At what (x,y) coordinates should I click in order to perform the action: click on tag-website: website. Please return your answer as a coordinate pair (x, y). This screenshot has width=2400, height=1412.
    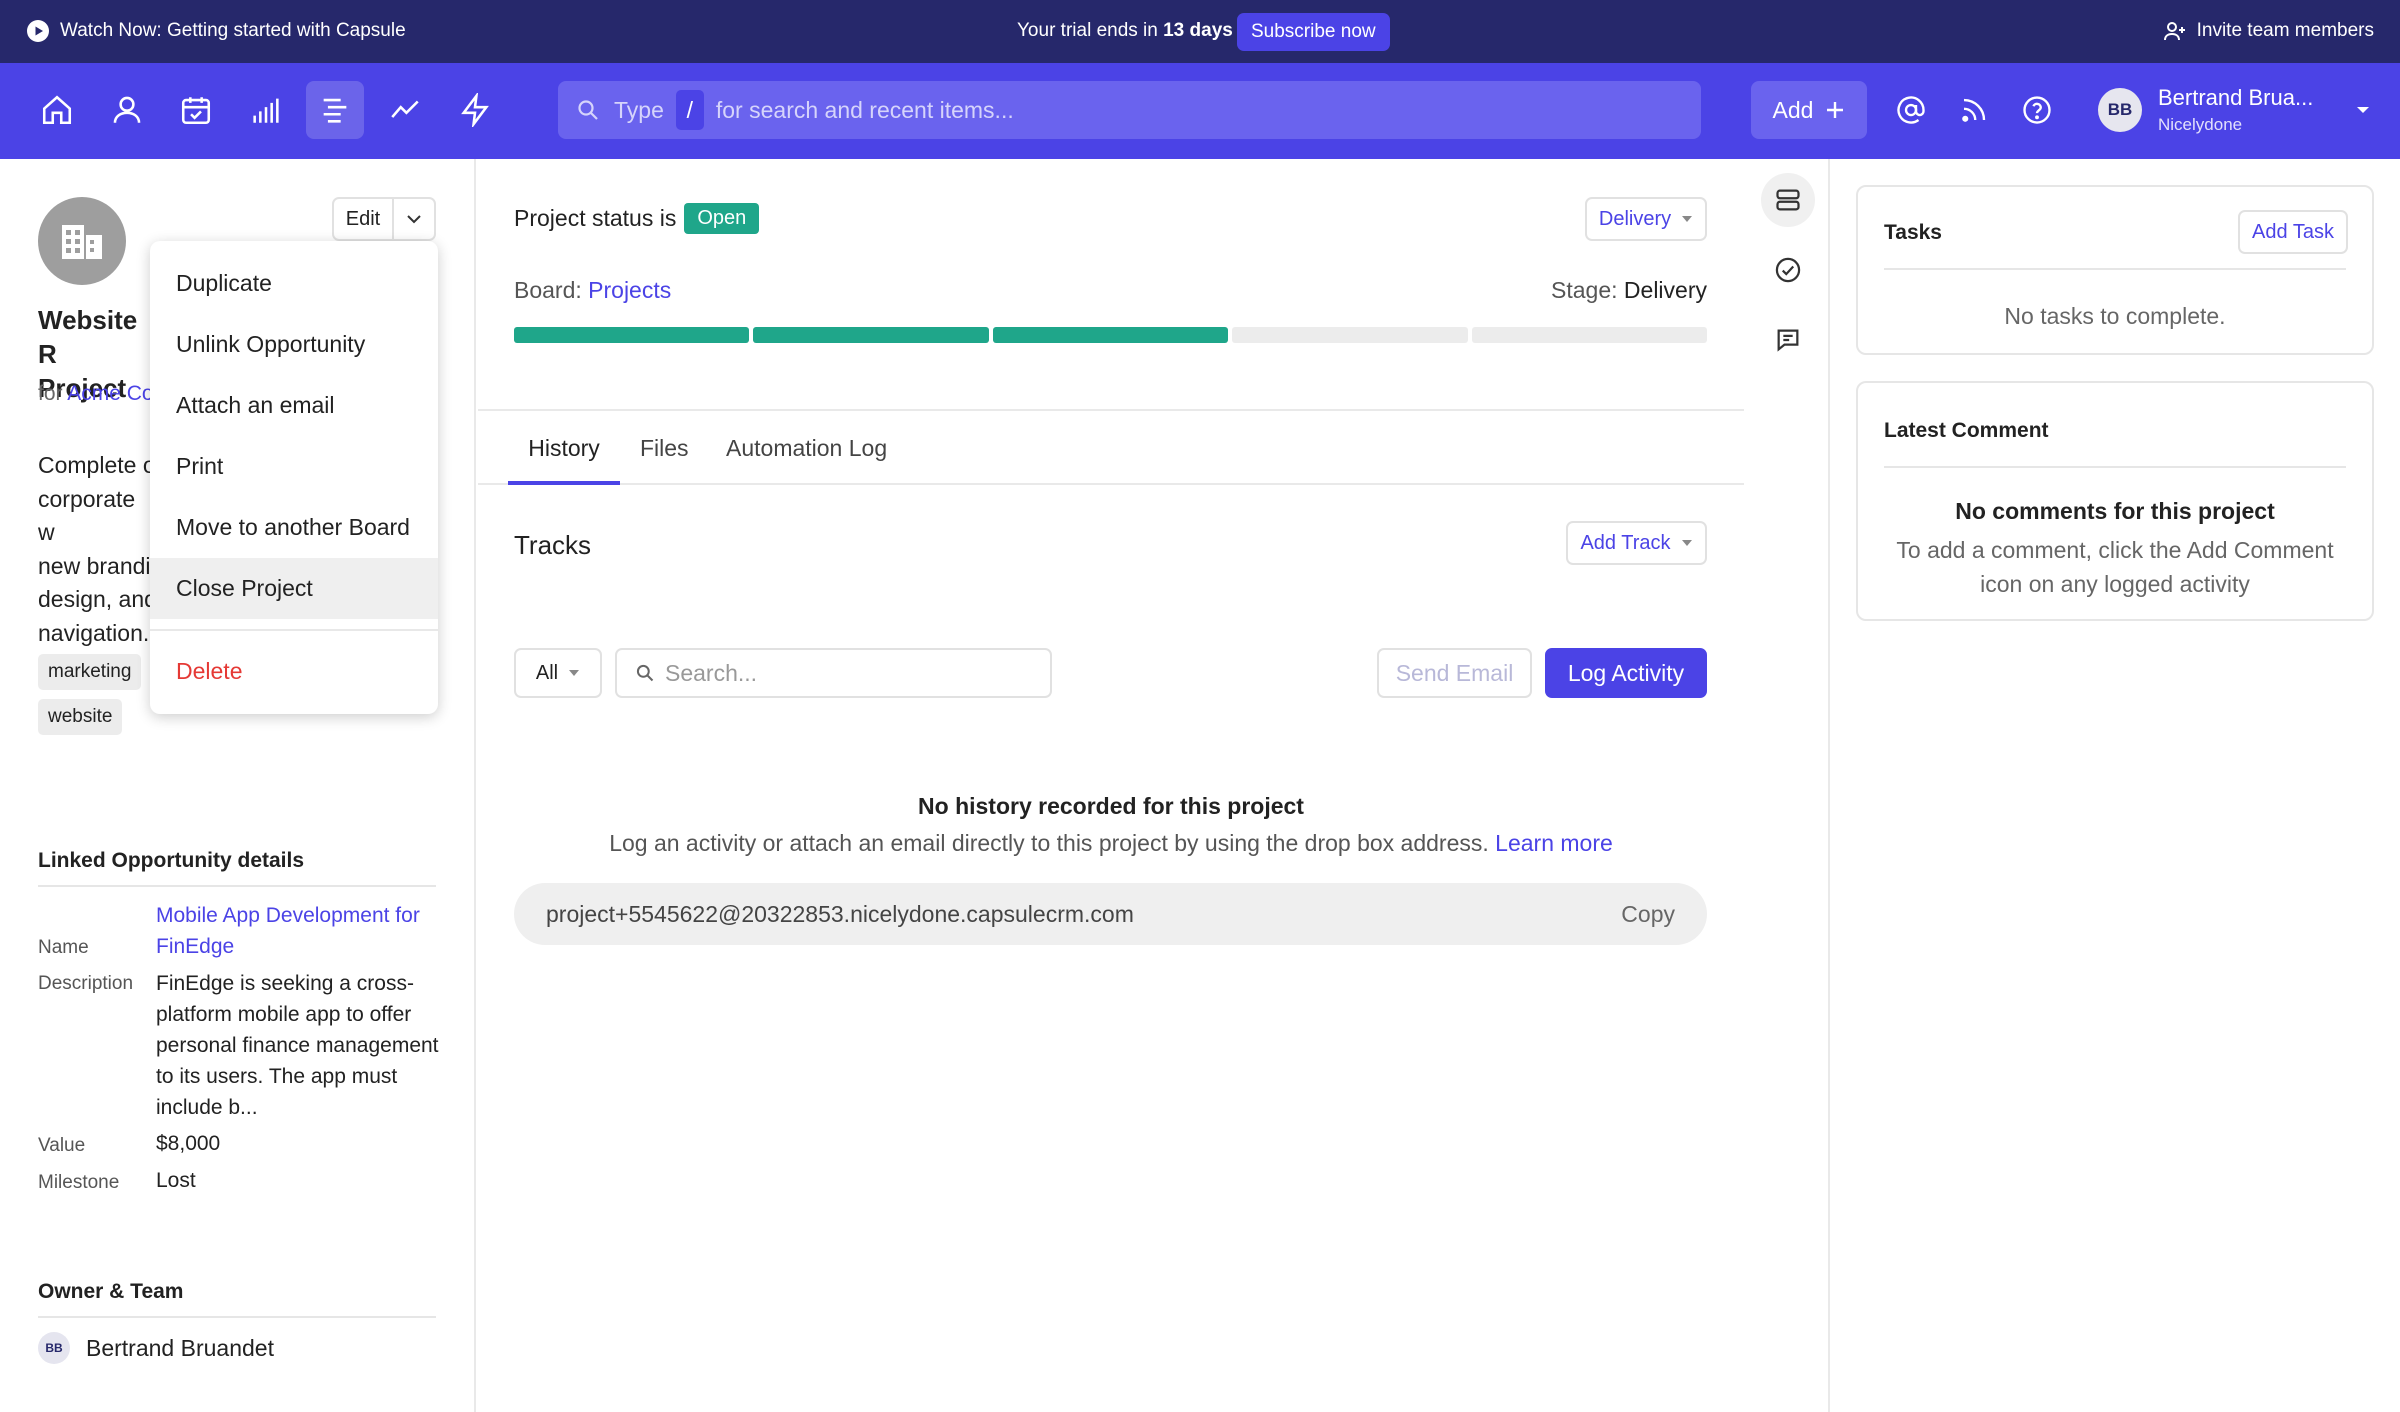
    Looking at the image, I should click on (80, 717).